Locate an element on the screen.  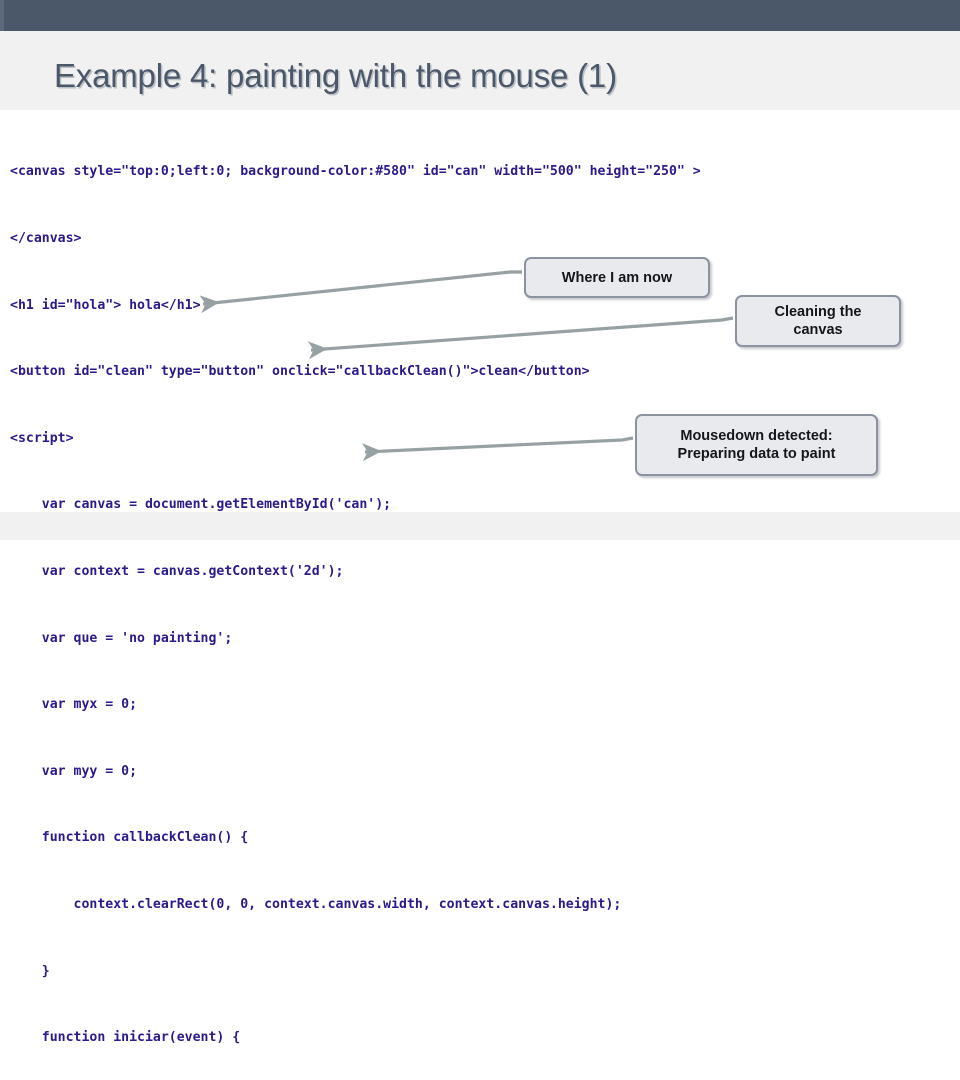
slide-footer-band is located at coordinates (480, 526).